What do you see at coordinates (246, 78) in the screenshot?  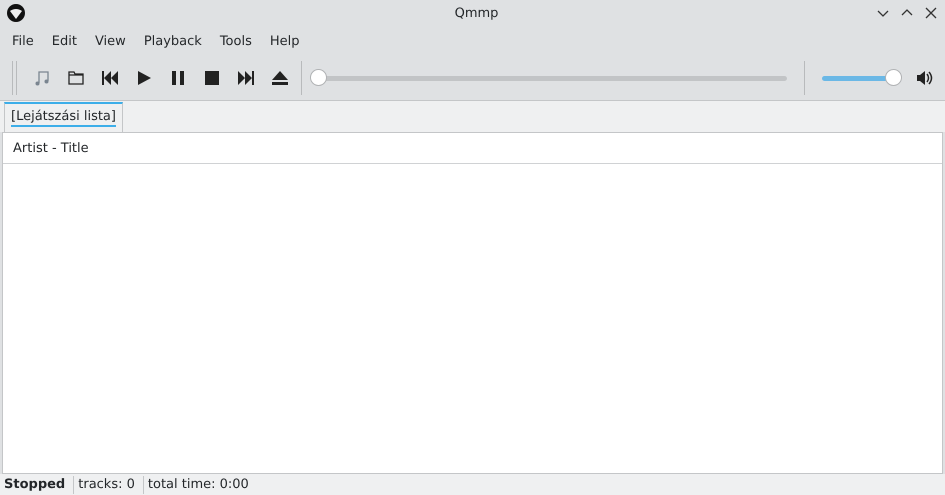 I see `next-icon` at bounding box center [246, 78].